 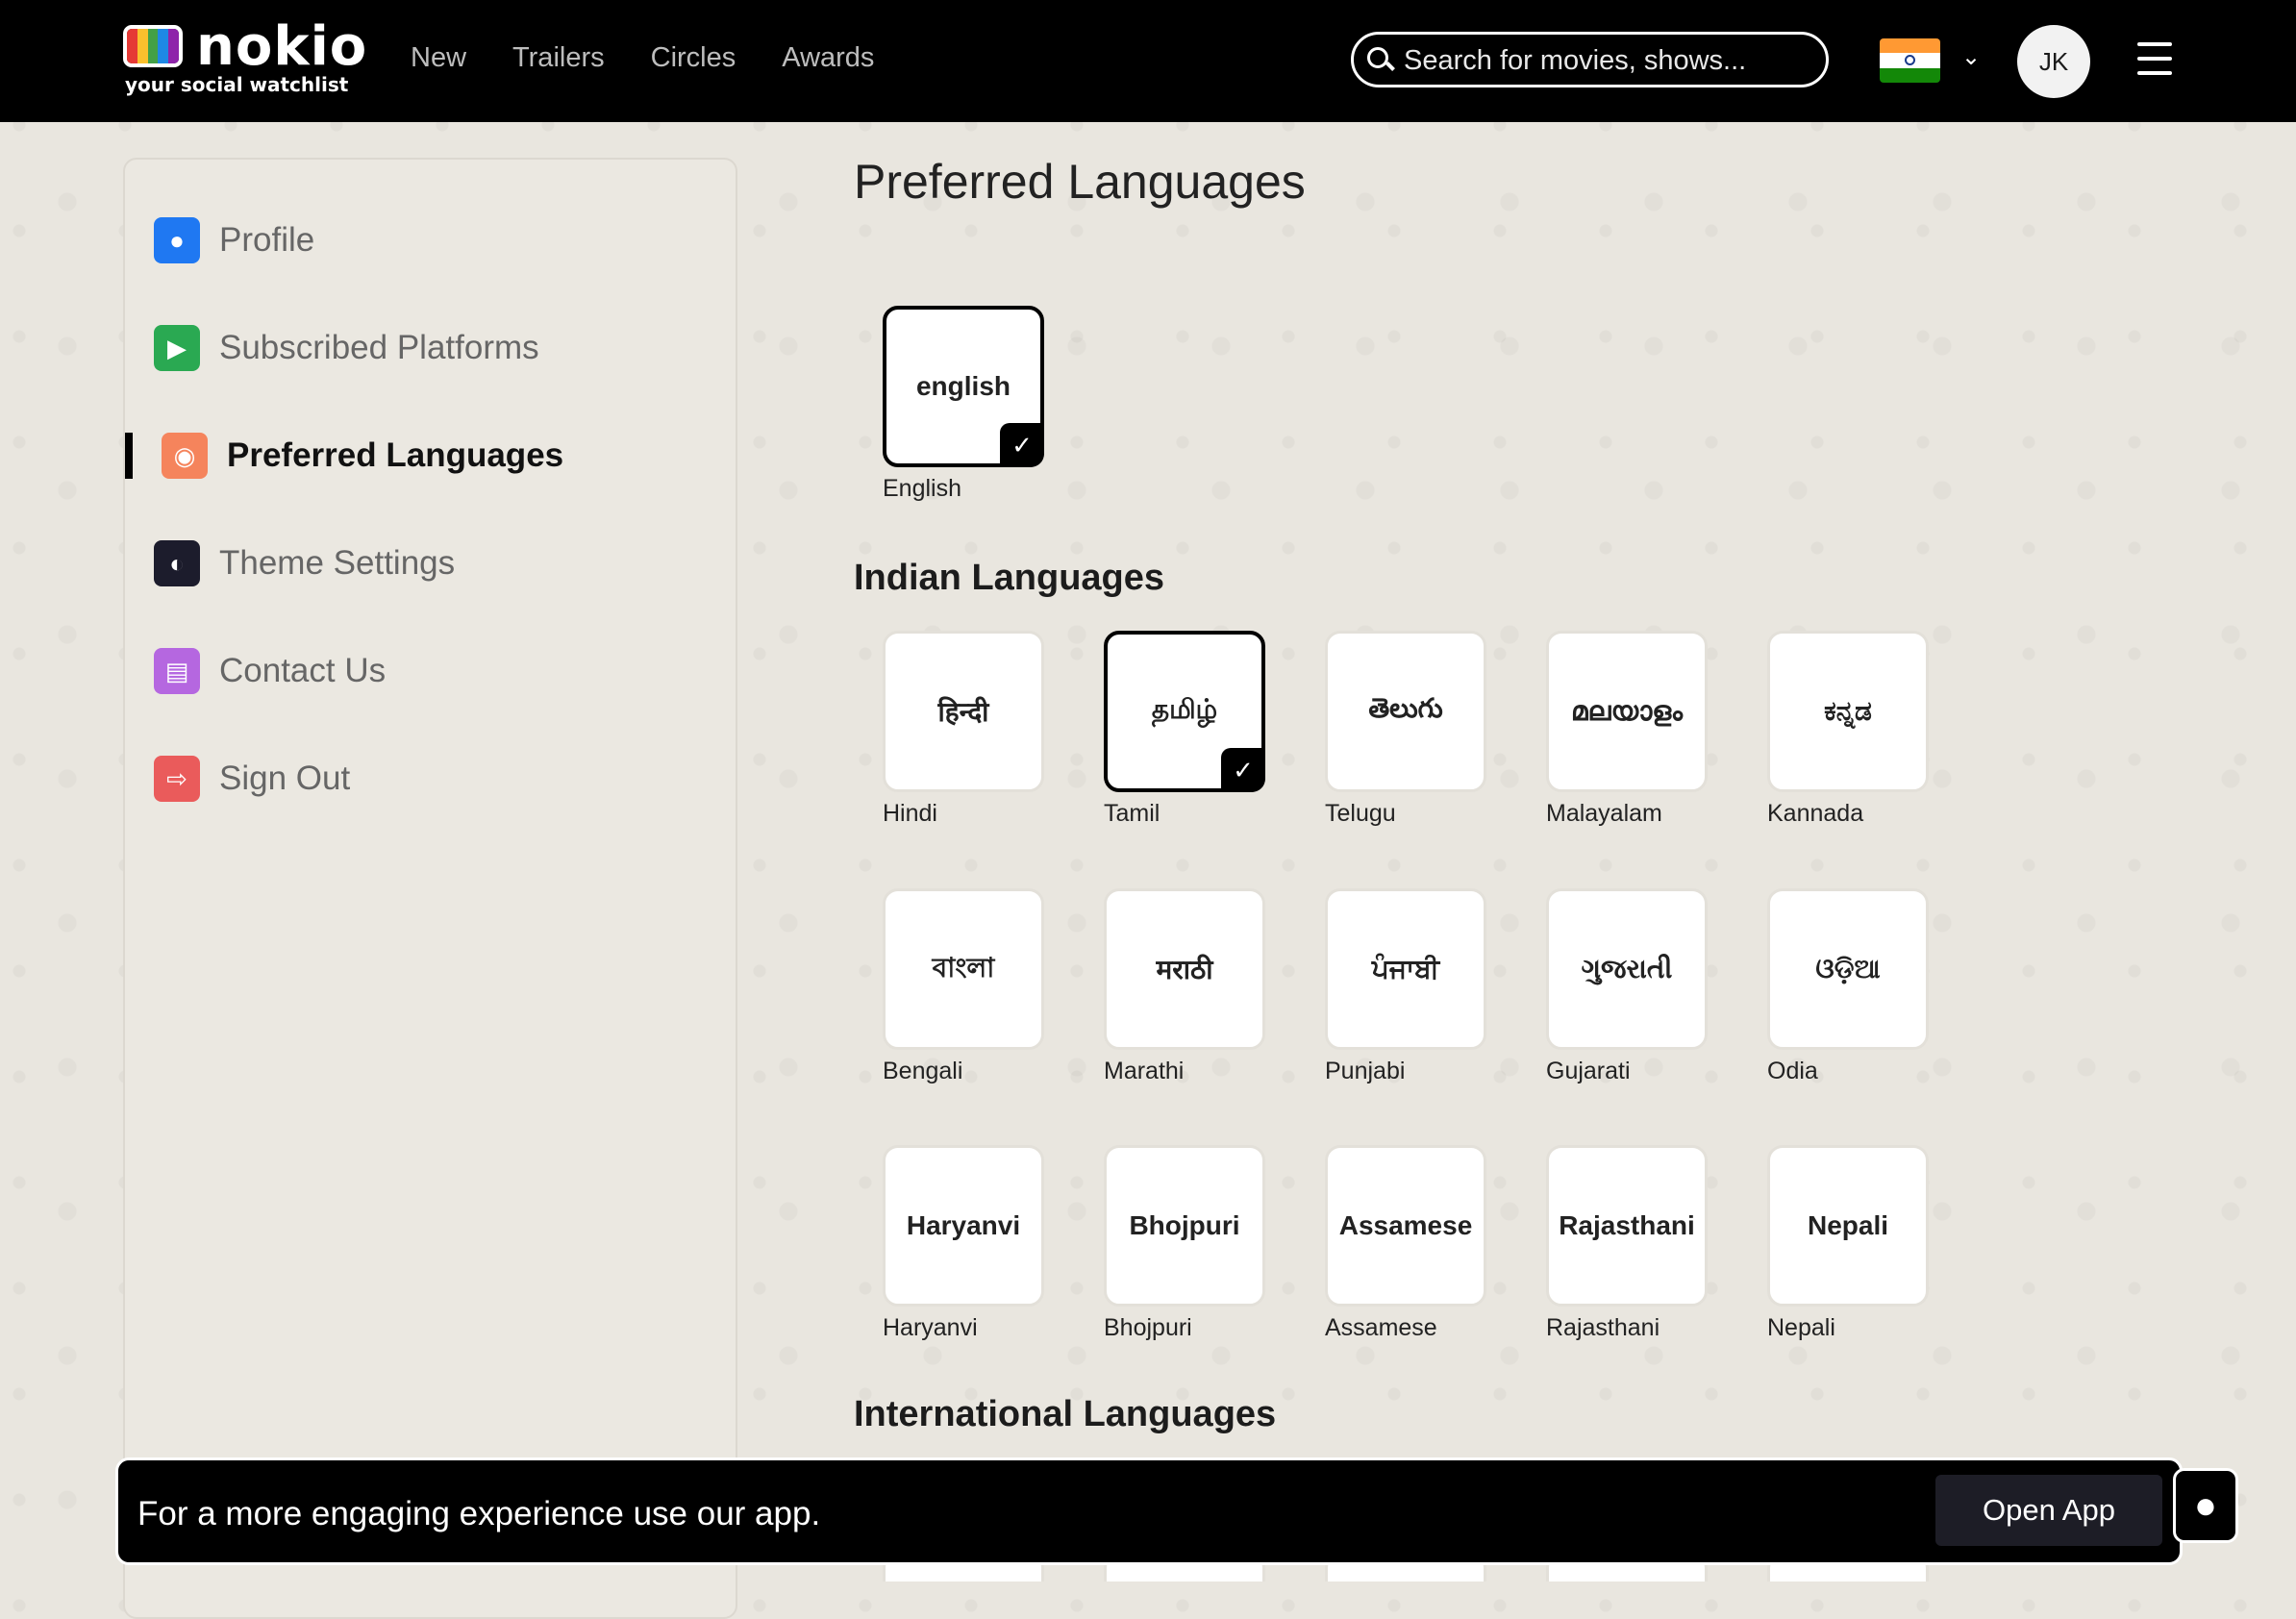 I want to click on tv-icon: ▶, so click(x=177, y=348).